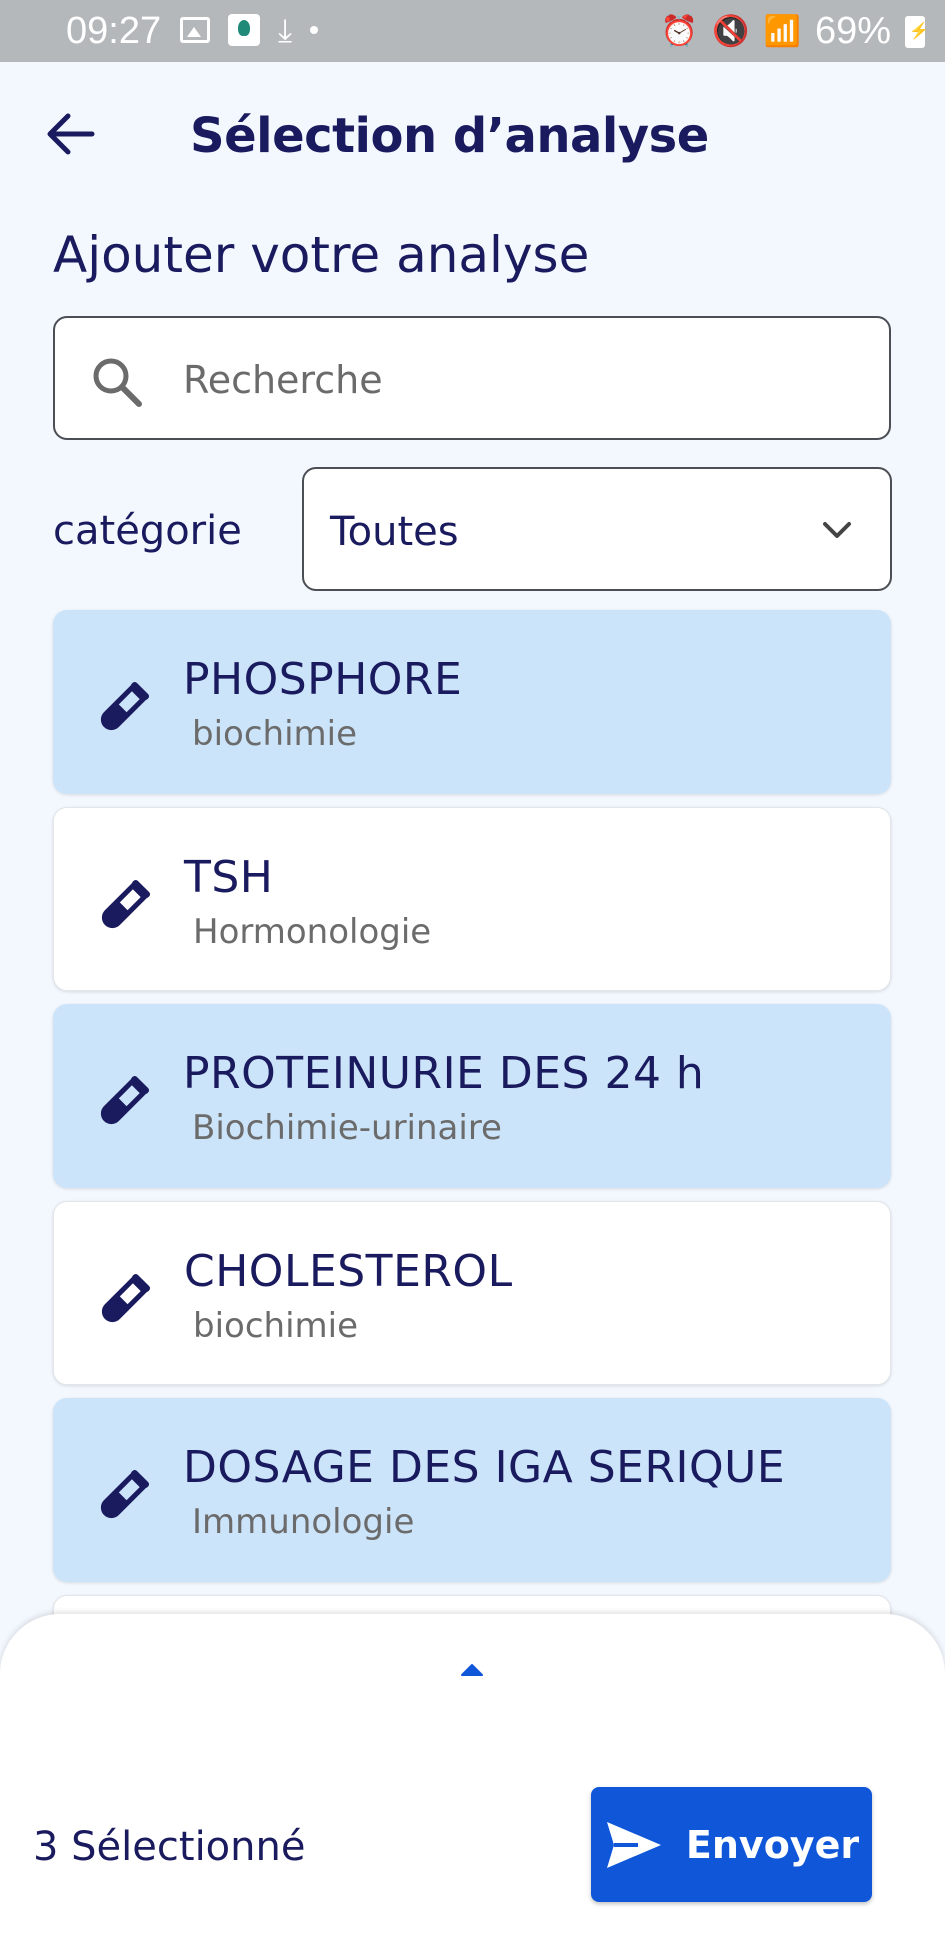  I want to click on page-title: Sélection d’analyse, so click(449, 136).